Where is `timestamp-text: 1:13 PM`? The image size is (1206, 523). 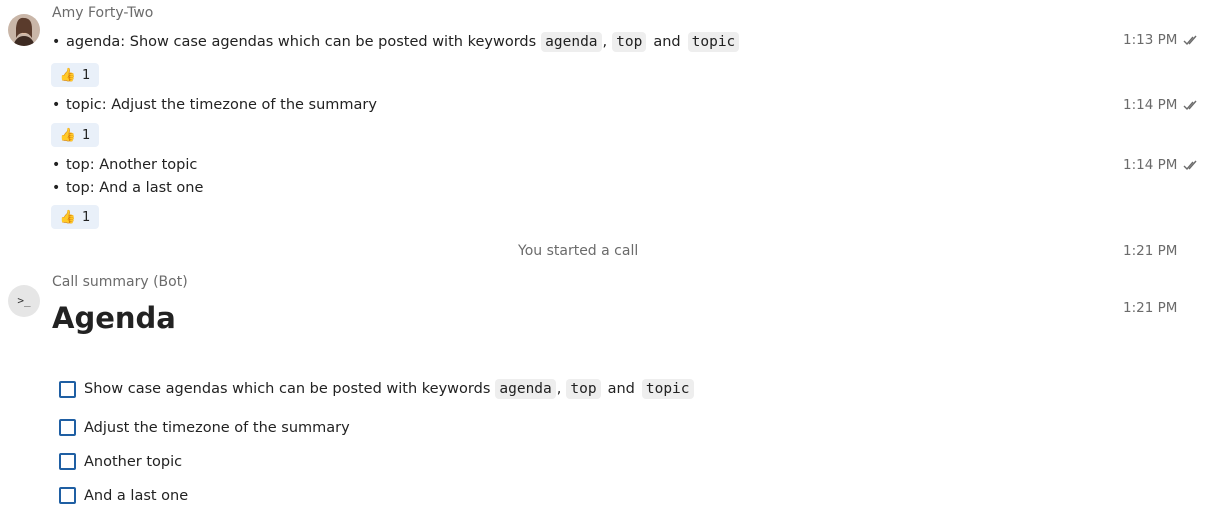
timestamp-text: 1:13 PM is located at coordinates (1150, 40).